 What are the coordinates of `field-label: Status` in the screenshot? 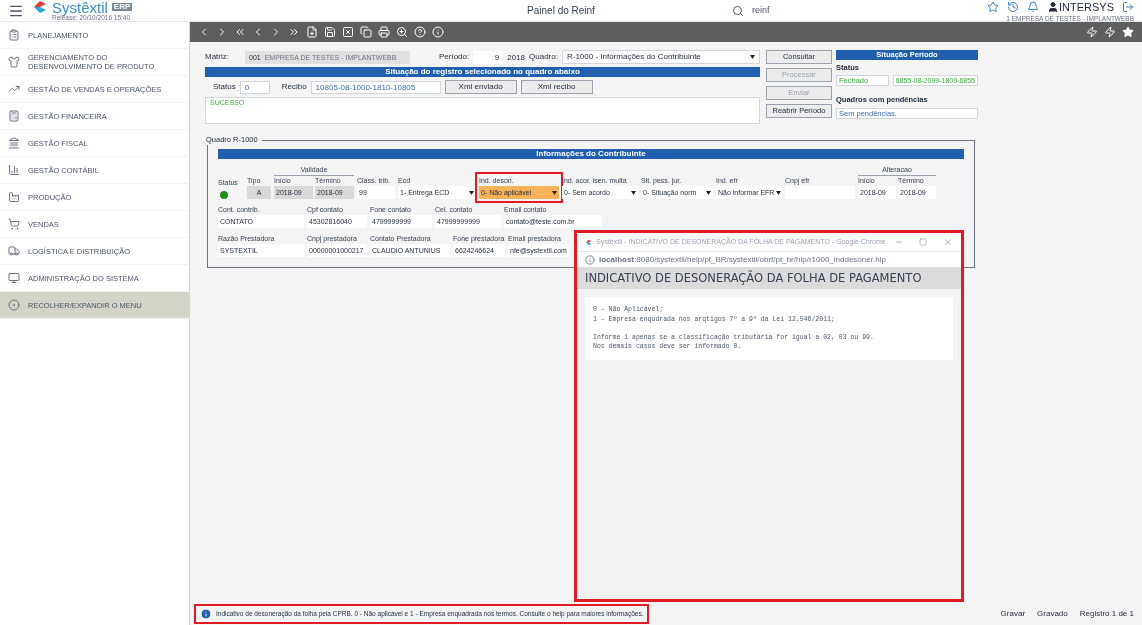 It's located at (224, 87).